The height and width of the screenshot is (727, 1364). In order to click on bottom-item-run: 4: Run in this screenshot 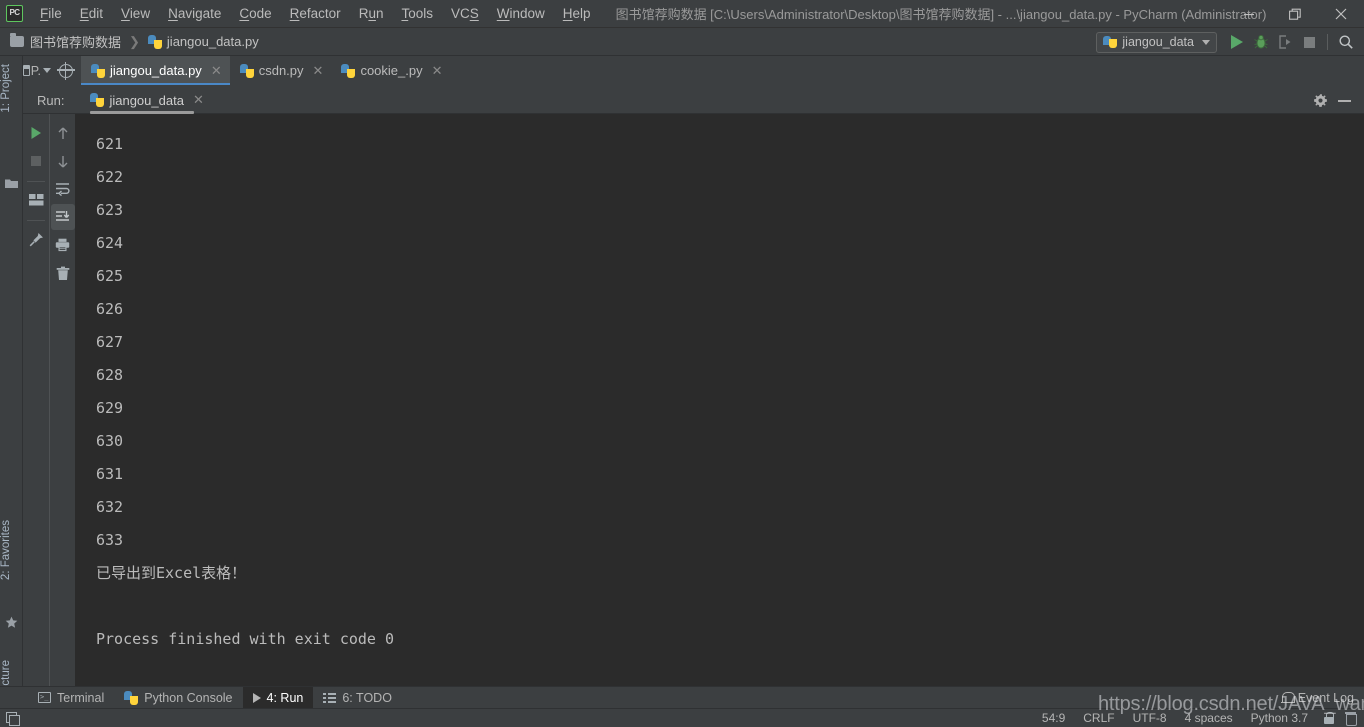, I will do `click(278, 697)`.